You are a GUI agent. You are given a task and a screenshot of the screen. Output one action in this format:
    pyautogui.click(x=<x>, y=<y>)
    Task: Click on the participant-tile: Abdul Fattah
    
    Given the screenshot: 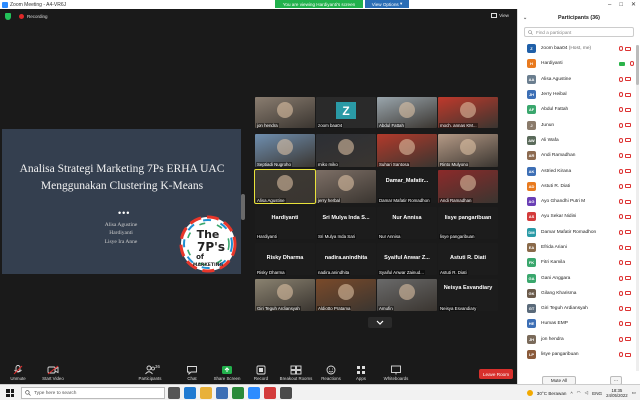 What is the action you would take?
    pyautogui.click(x=407, y=112)
    